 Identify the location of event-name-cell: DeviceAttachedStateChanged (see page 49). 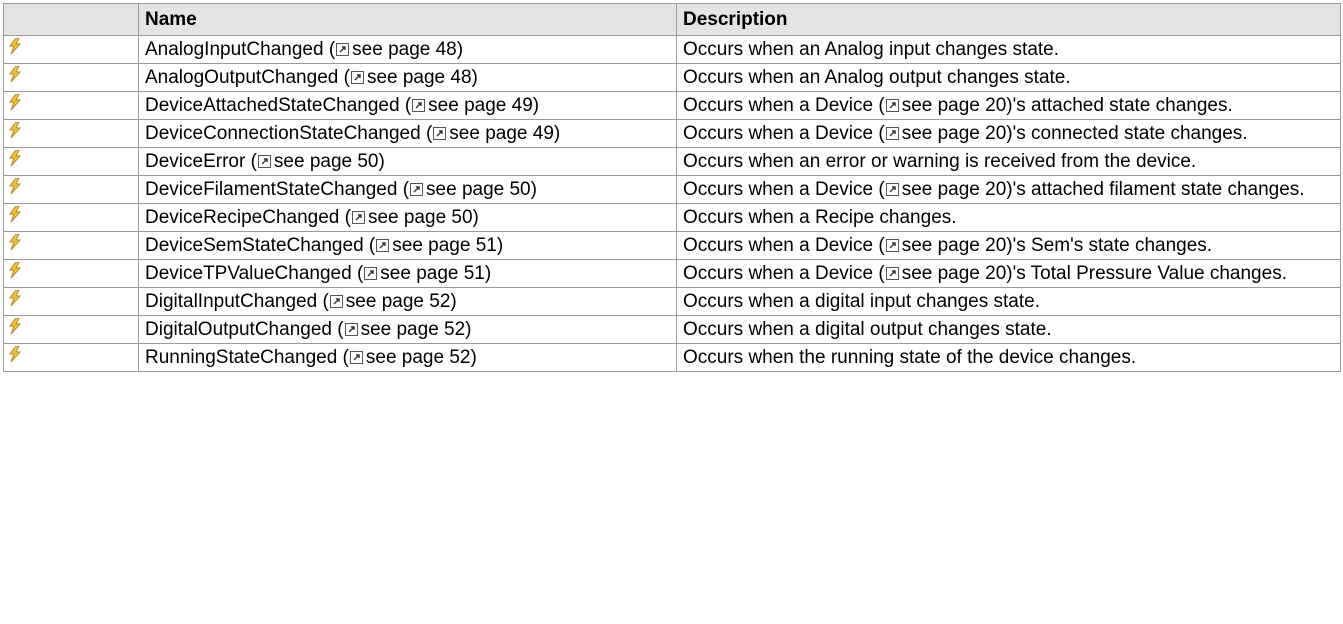
(407, 105).